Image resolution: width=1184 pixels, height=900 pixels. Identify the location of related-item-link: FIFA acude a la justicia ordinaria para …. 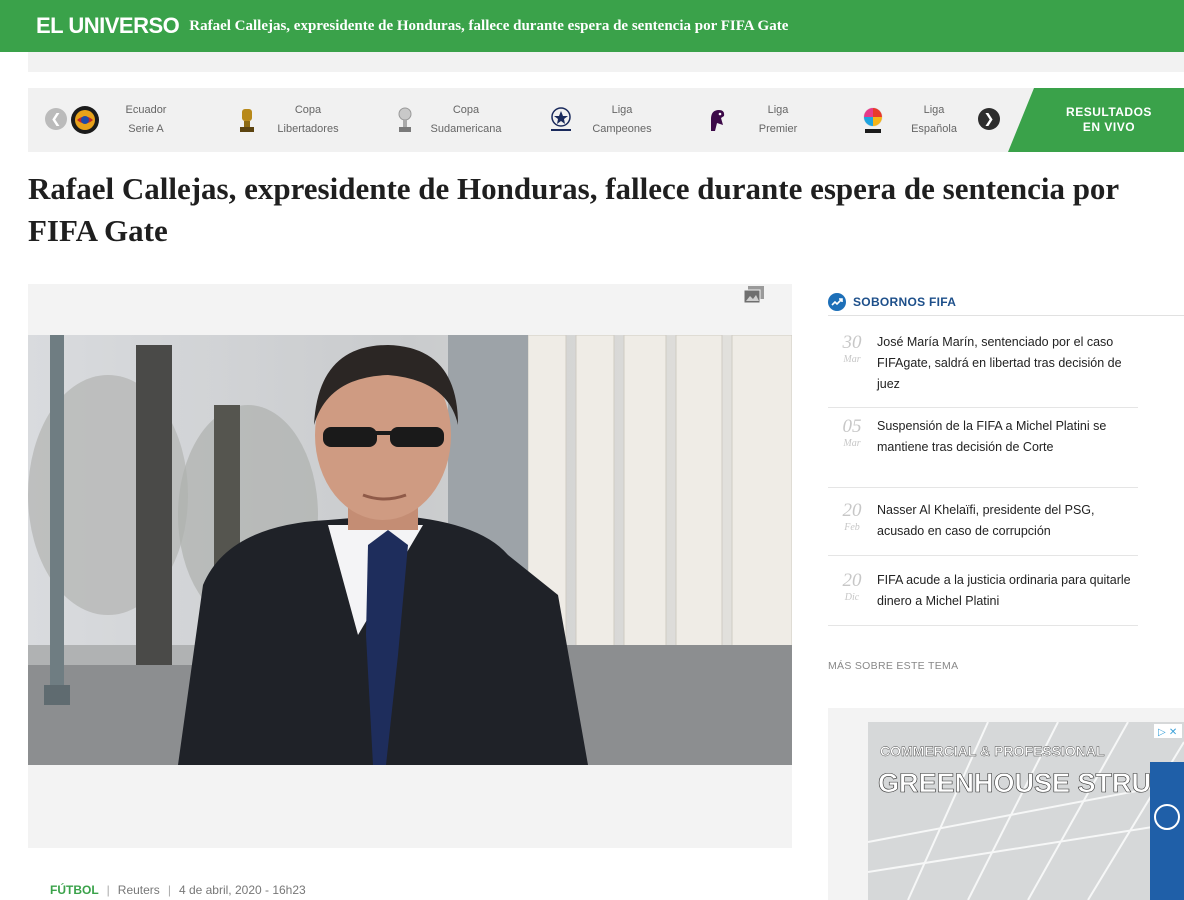
(1005, 591).